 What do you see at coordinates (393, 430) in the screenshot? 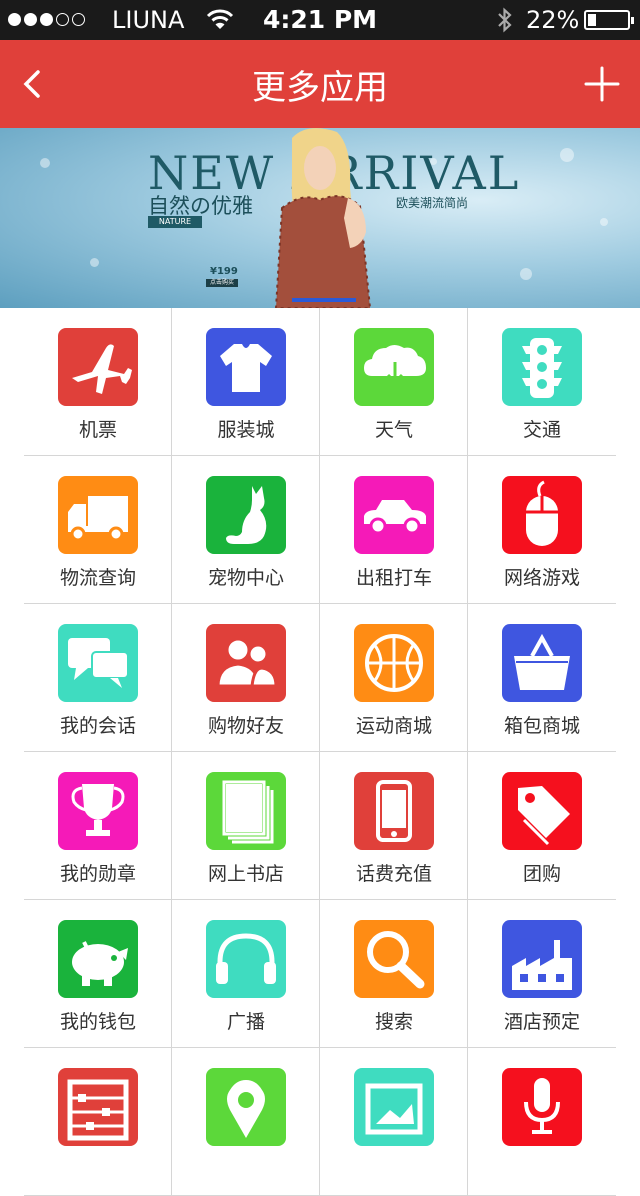
I see `app-tile-label: 天气` at bounding box center [393, 430].